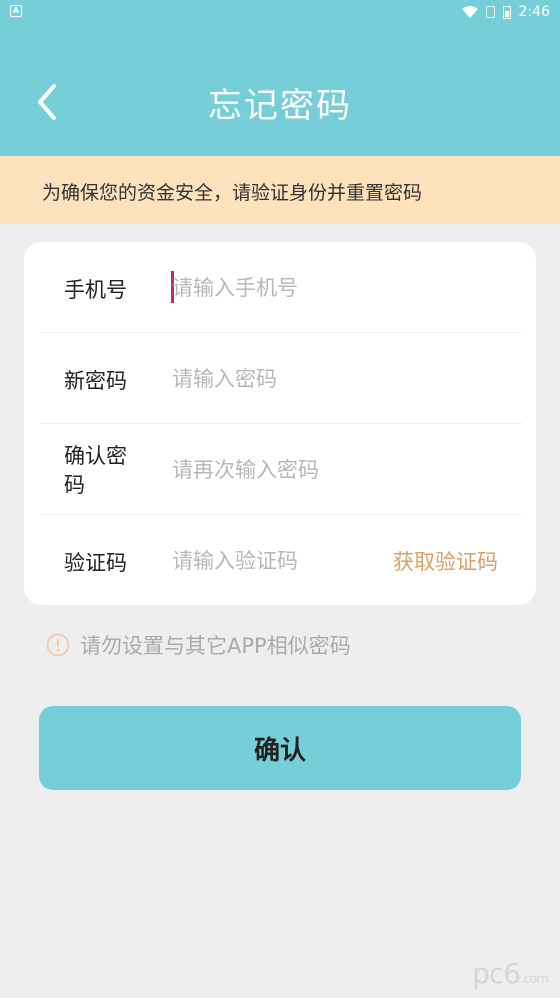  I want to click on verification-code-row: 验证码 获取验证码, so click(281, 560).